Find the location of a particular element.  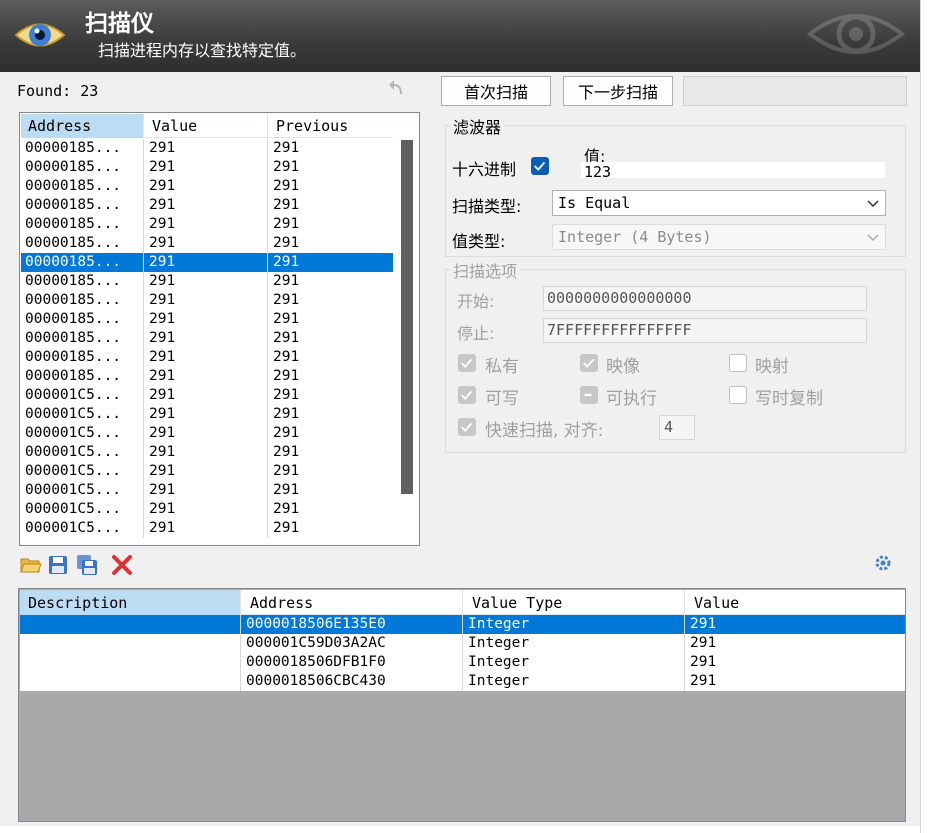

eye-watermark-icon is located at coordinates (856, 34).